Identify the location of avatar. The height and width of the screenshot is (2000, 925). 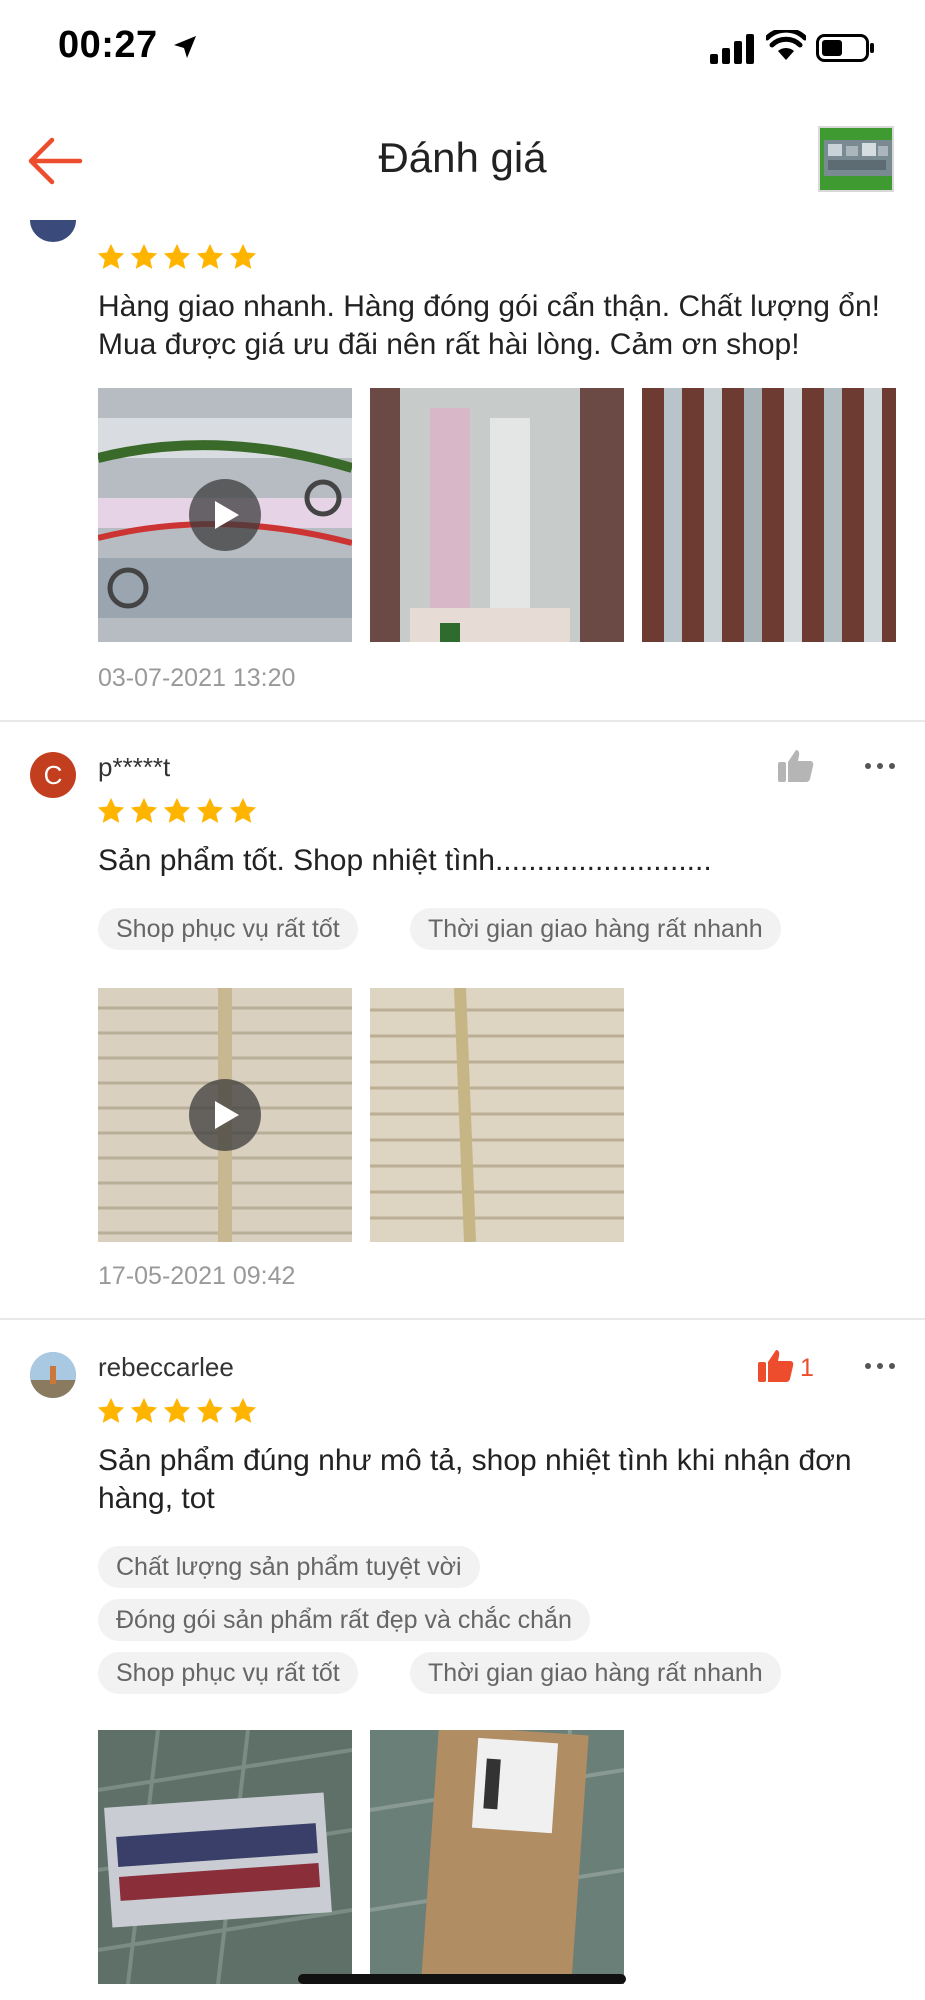
(53, 1375).